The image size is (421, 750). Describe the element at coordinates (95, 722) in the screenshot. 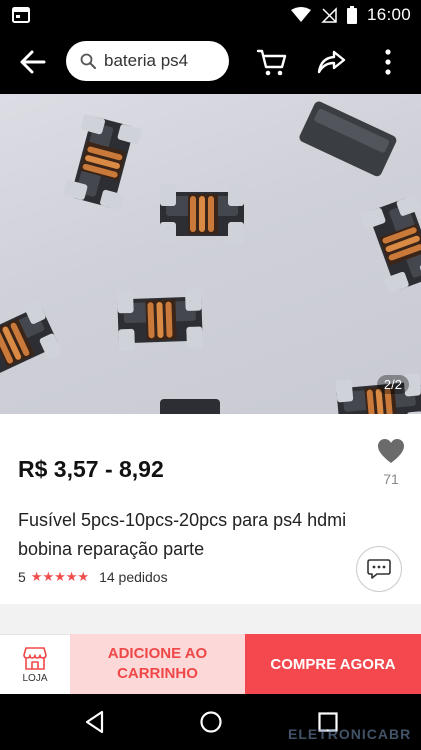

I see `nav-back-icon` at that location.